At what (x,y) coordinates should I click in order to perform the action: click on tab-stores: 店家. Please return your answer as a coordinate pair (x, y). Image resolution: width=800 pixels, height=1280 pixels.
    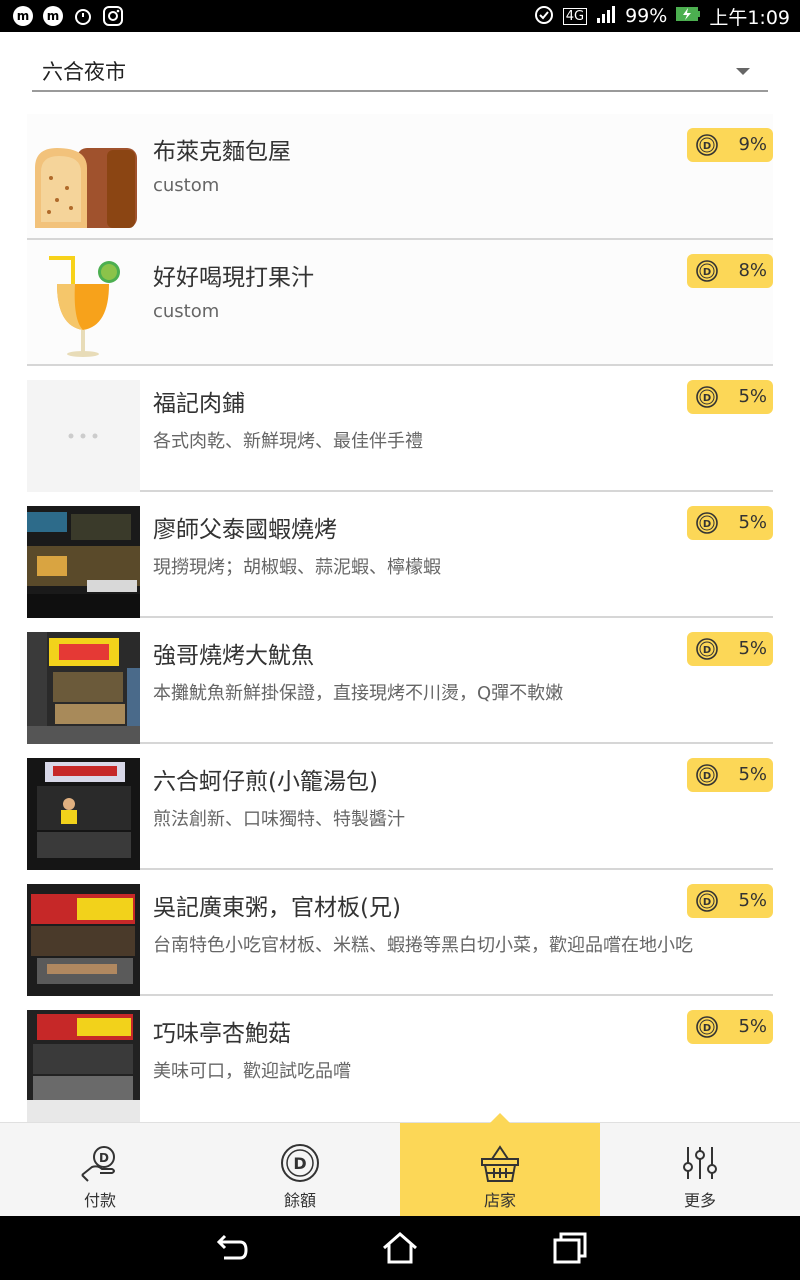
    Looking at the image, I should click on (500, 1165).